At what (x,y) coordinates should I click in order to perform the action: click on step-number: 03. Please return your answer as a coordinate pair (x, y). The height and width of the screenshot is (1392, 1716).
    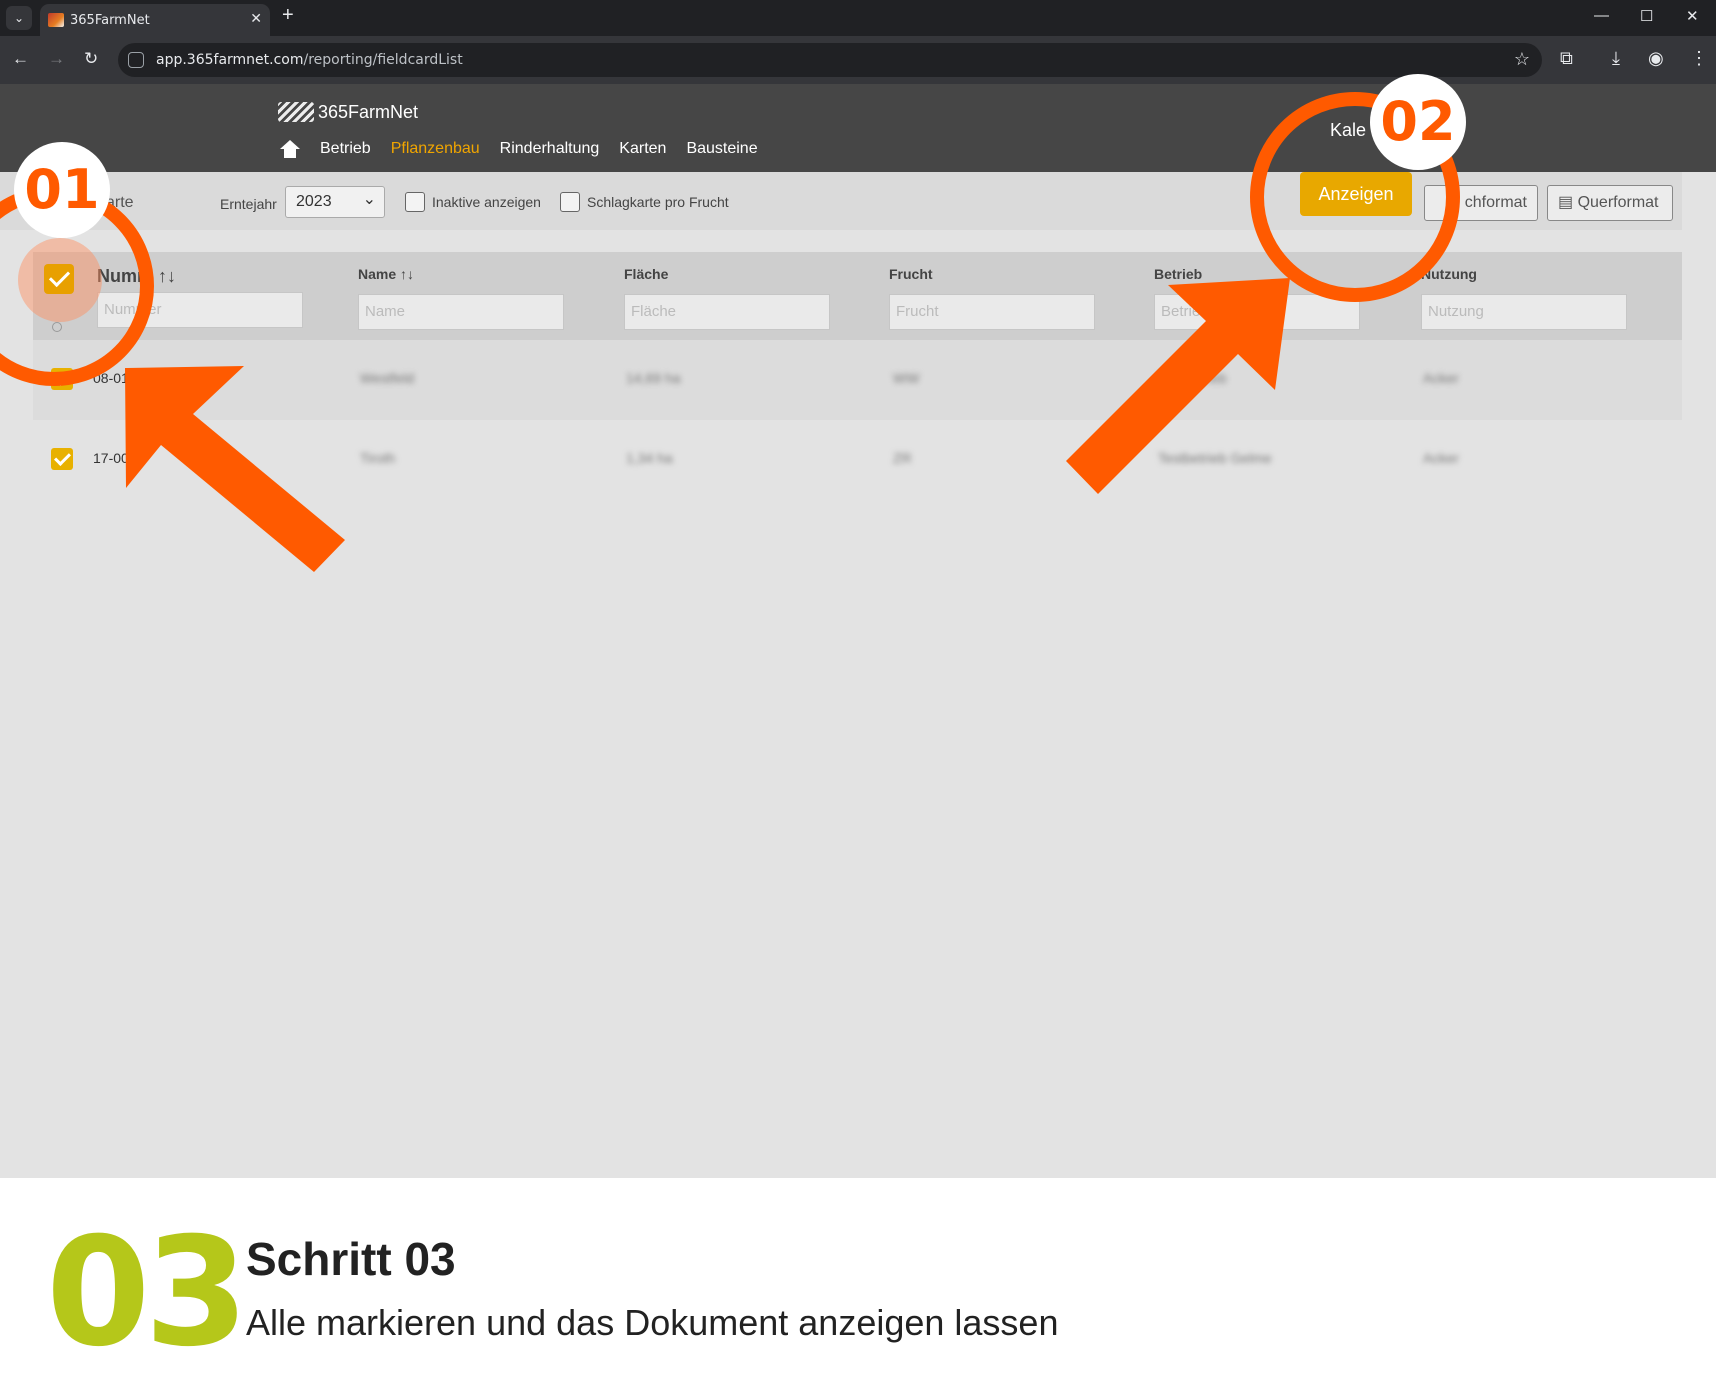
    Looking at the image, I should click on (147, 1293).